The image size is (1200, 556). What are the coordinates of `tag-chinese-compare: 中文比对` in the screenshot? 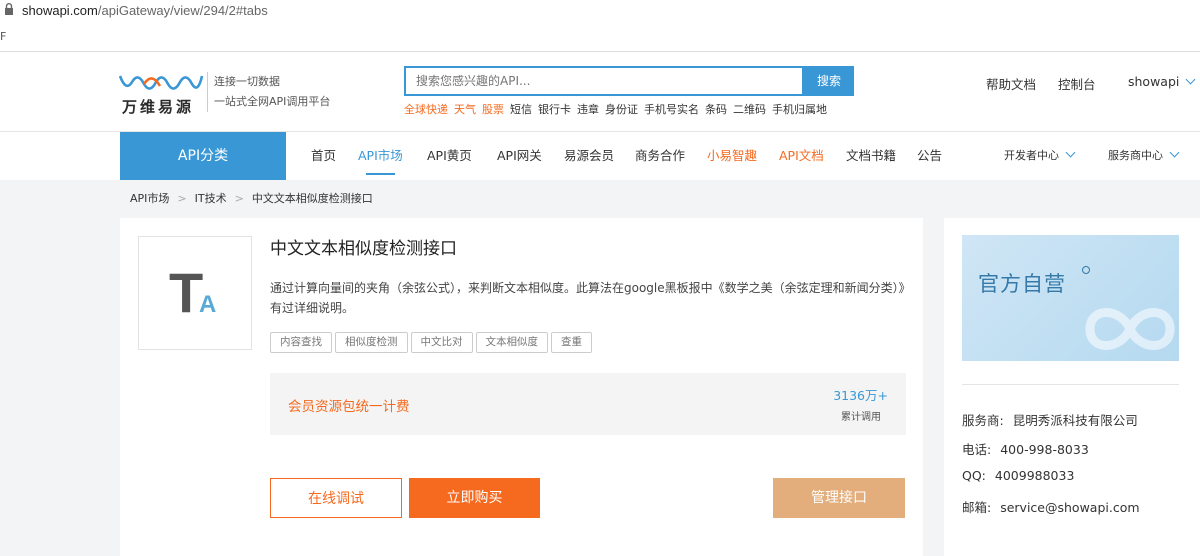 It's located at (441, 342).